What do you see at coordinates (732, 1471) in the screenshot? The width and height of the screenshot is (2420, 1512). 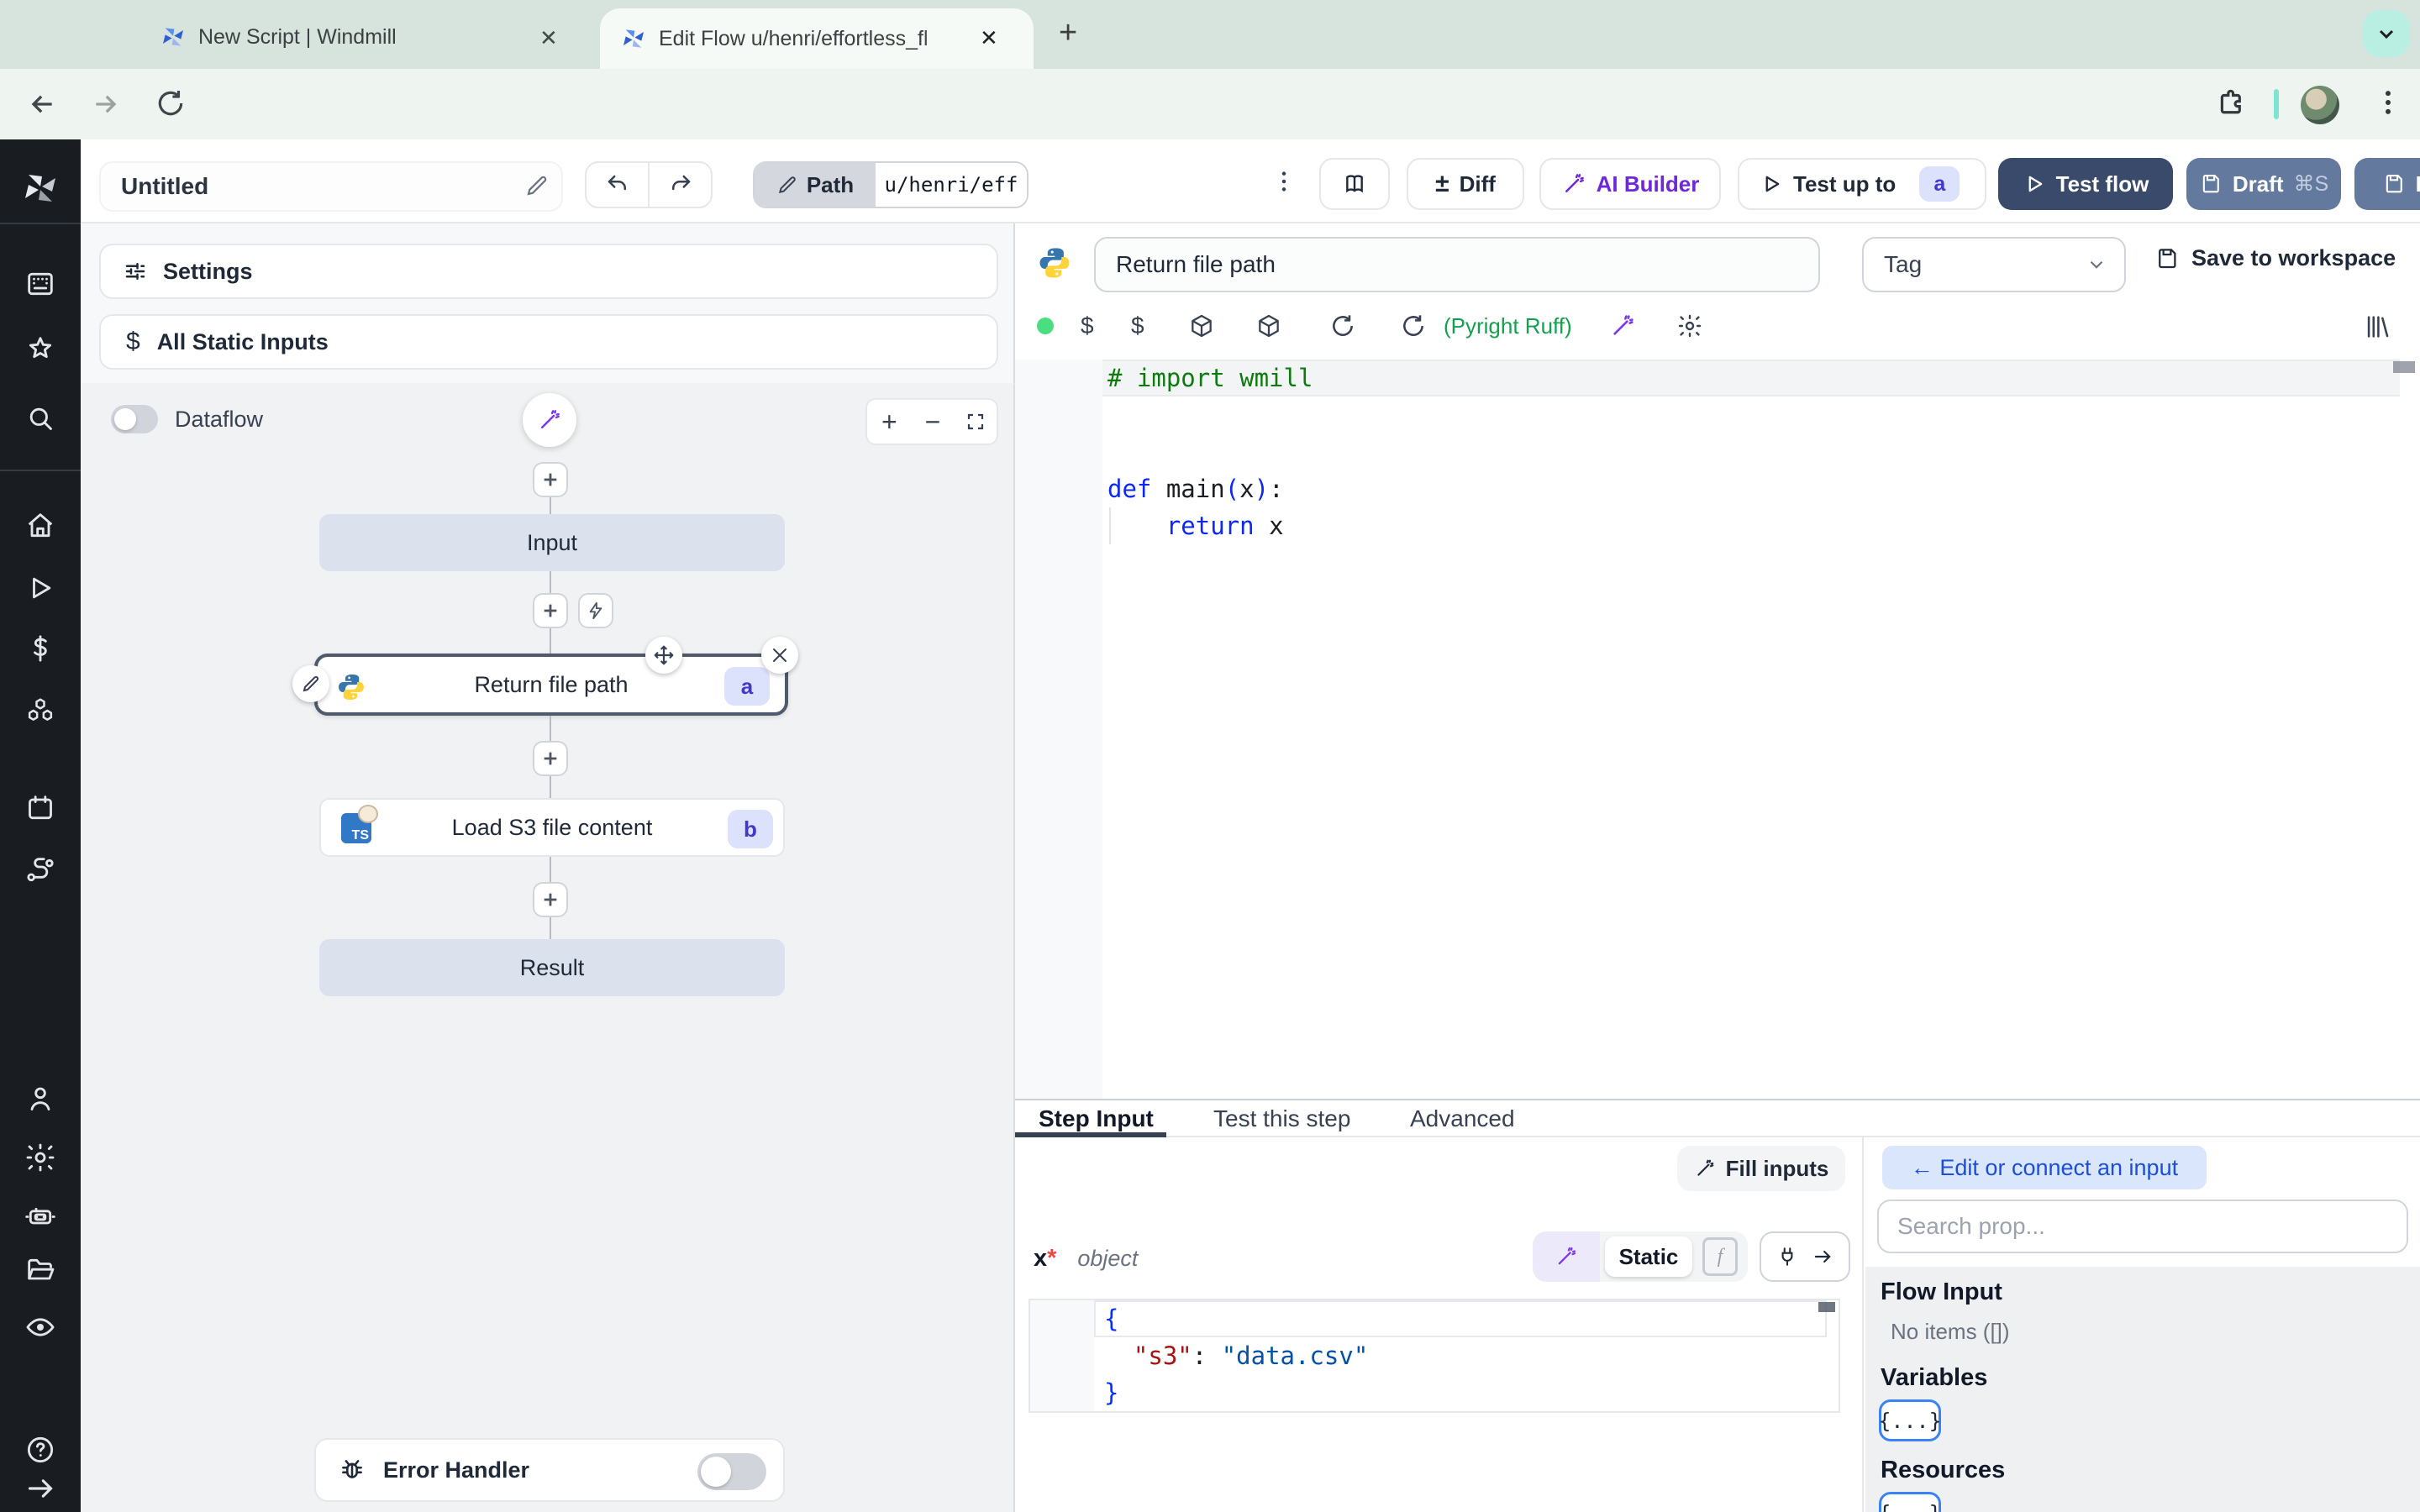 I see `error-handler-toggle` at bounding box center [732, 1471].